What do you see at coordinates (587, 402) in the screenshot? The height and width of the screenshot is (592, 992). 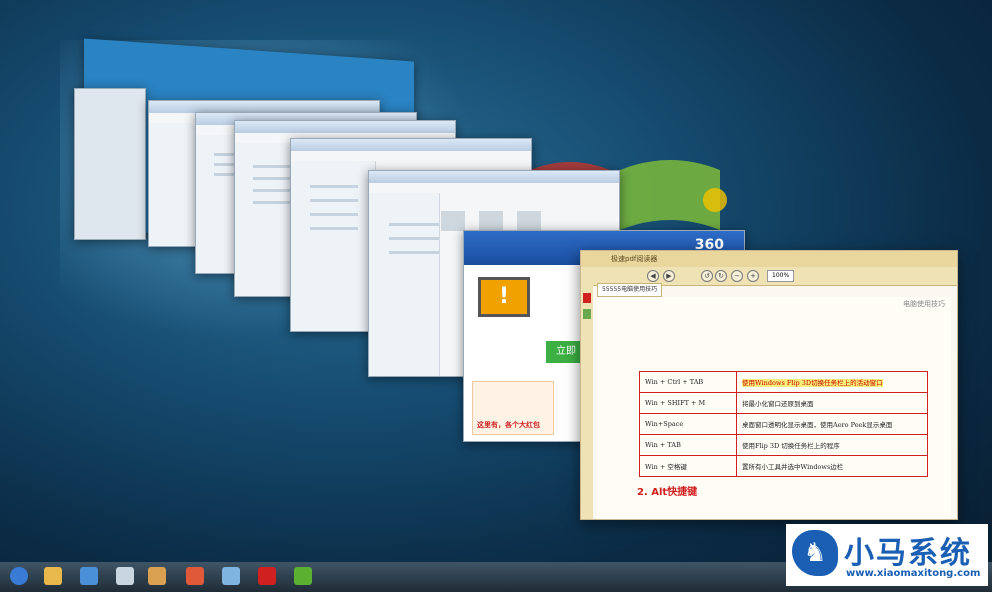 I see `pdf-sidebar` at bounding box center [587, 402].